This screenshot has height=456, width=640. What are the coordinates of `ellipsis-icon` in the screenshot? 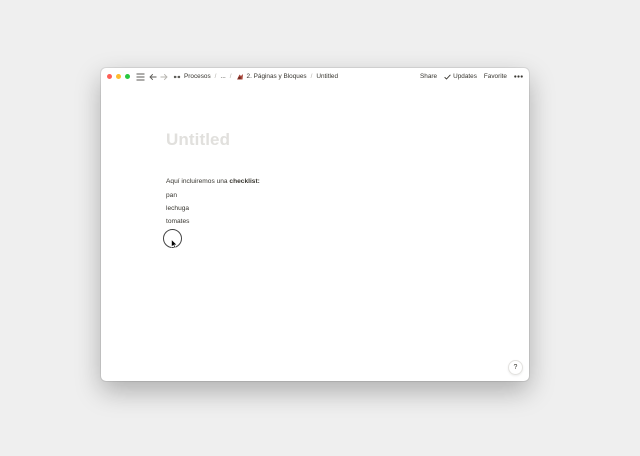 It's located at (518, 76).